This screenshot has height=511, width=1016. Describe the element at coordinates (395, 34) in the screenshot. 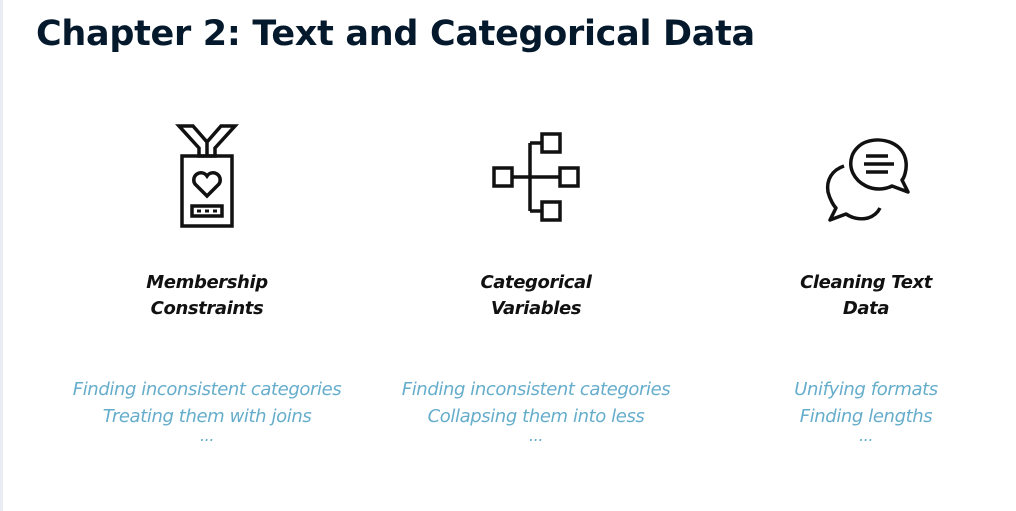

I see `page-title: Chapter 2: Text and Categorical Data` at that location.